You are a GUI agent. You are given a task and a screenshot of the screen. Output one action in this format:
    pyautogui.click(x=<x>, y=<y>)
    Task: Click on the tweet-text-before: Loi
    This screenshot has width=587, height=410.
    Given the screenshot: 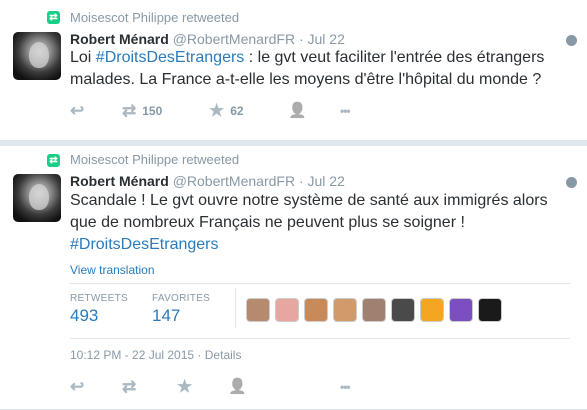 What is the action you would take?
    pyautogui.click(x=83, y=57)
    